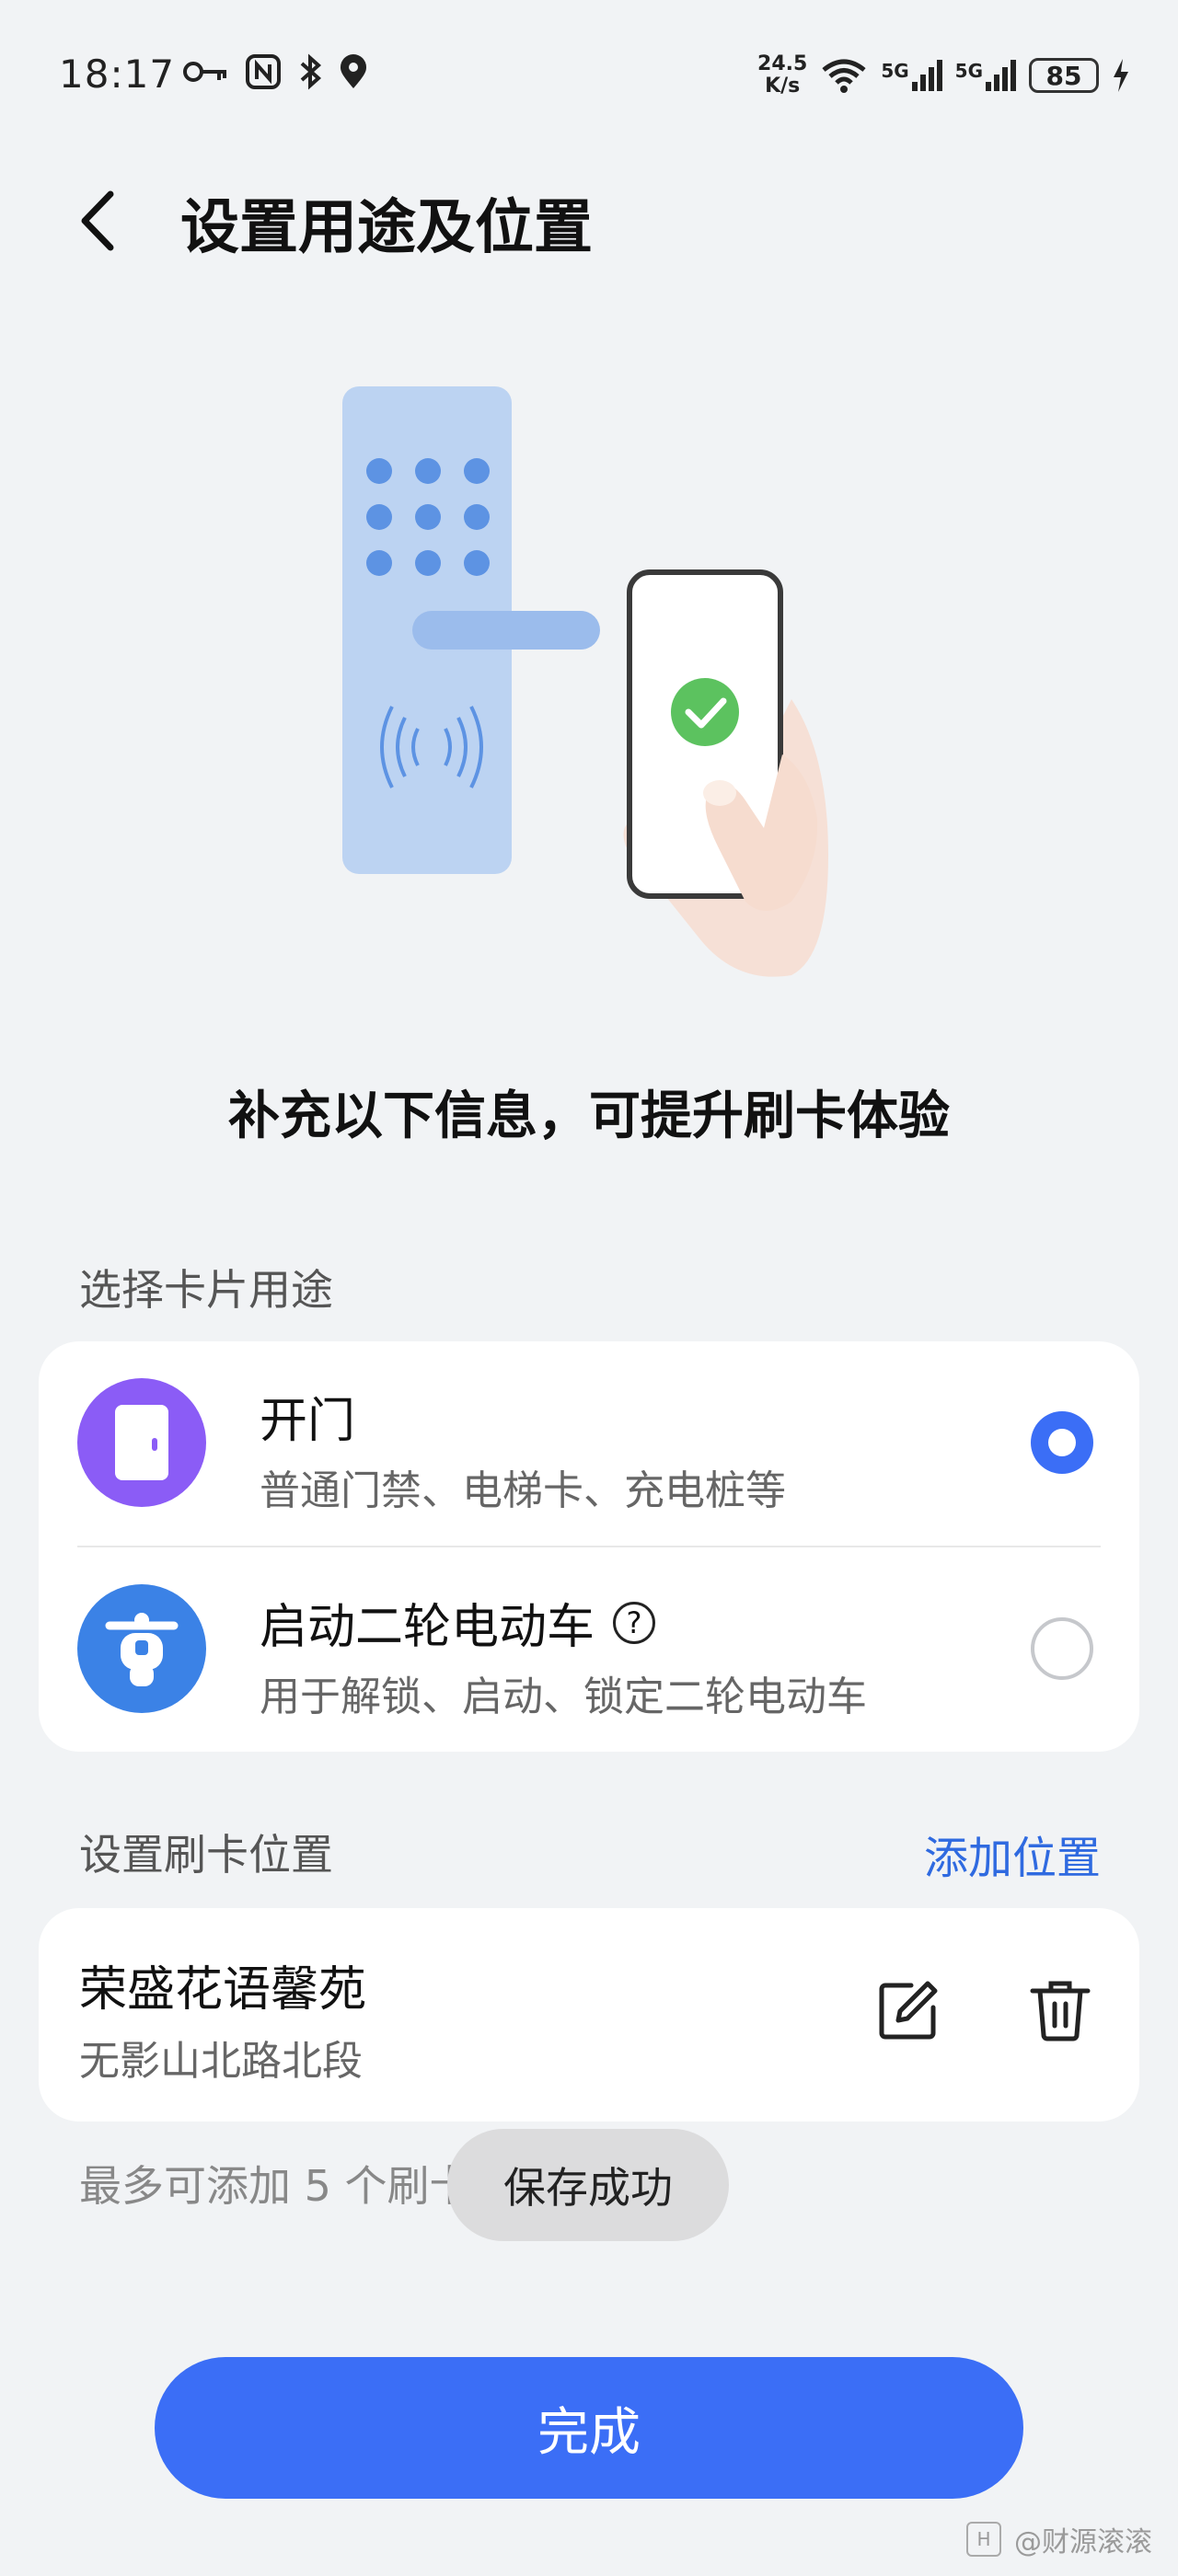  I want to click on option-title: 启动二轮电动车 ?, so click(458, 1622).